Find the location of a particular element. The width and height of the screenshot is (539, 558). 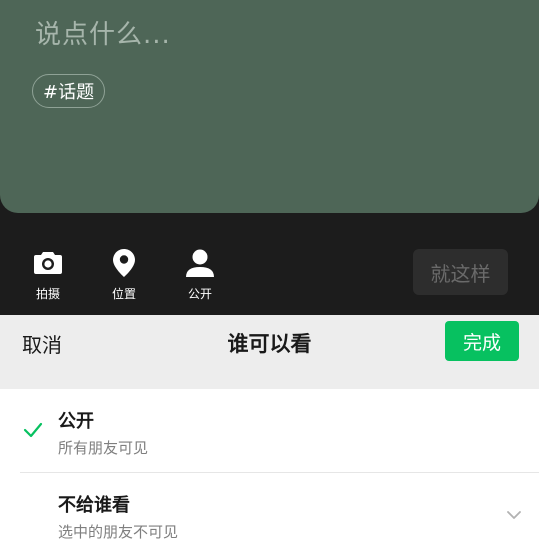

checkmark-icon is located at coordinates (33, 430).